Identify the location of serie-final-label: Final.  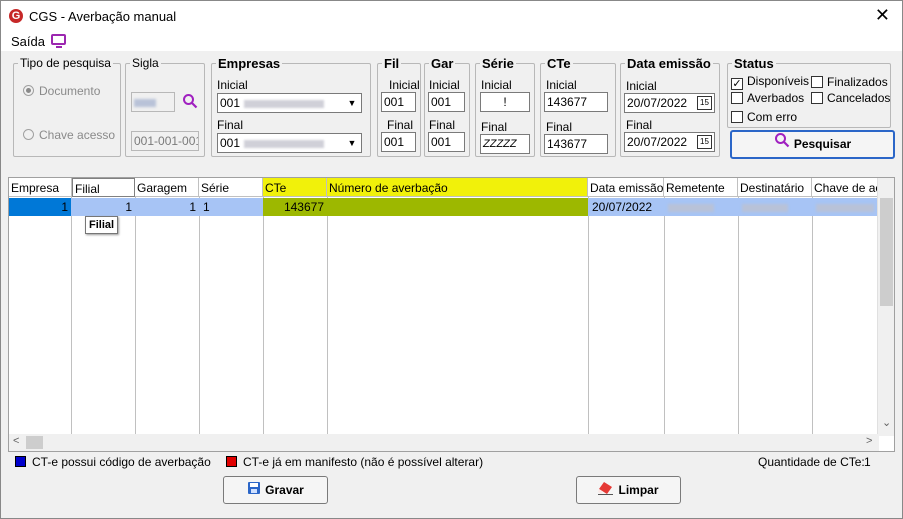
(494, 127).